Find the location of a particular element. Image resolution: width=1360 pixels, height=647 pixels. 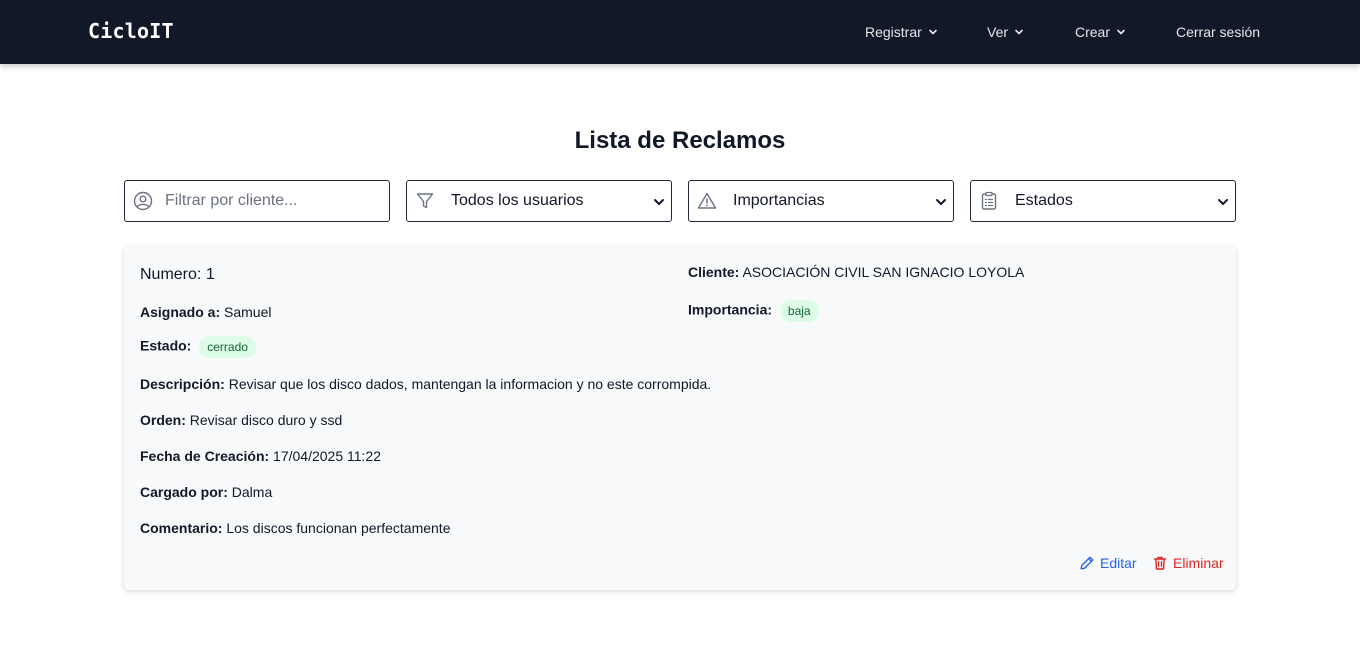

claim-order-label: Orden: is located at coordinates (163, 420).